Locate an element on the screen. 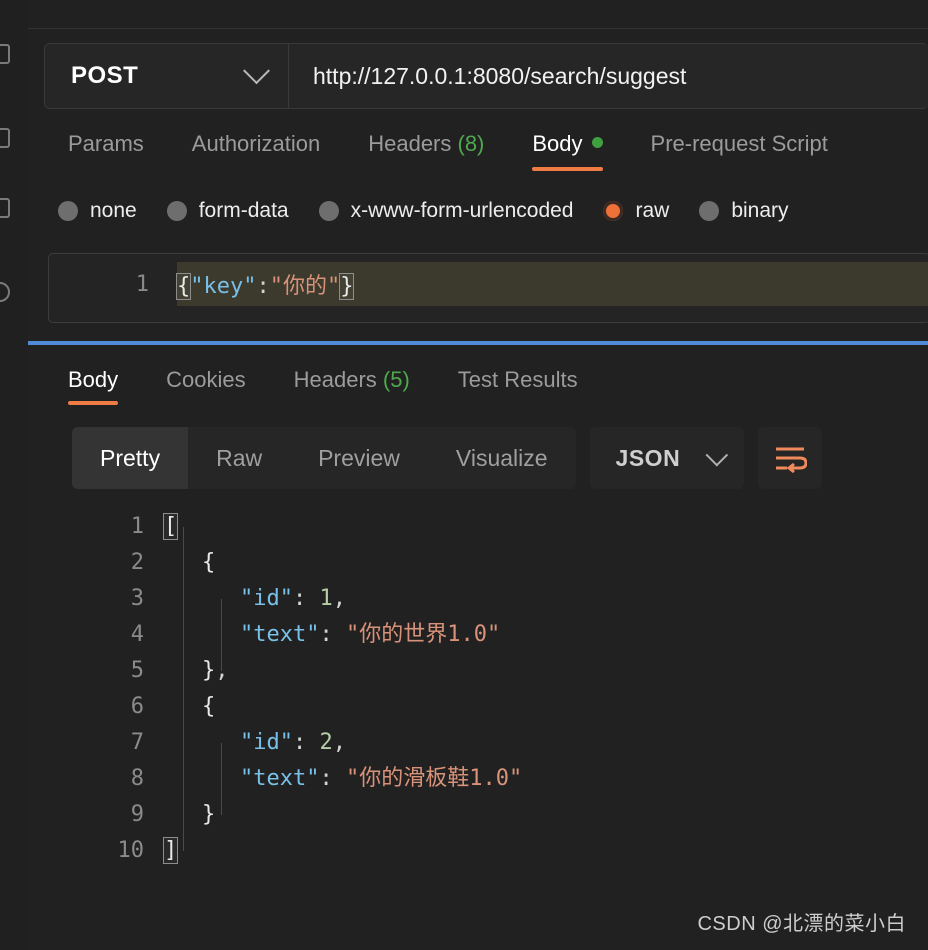 The image size is (928, 950). code-text: "id": 1, is located at coordinates (255, 599).